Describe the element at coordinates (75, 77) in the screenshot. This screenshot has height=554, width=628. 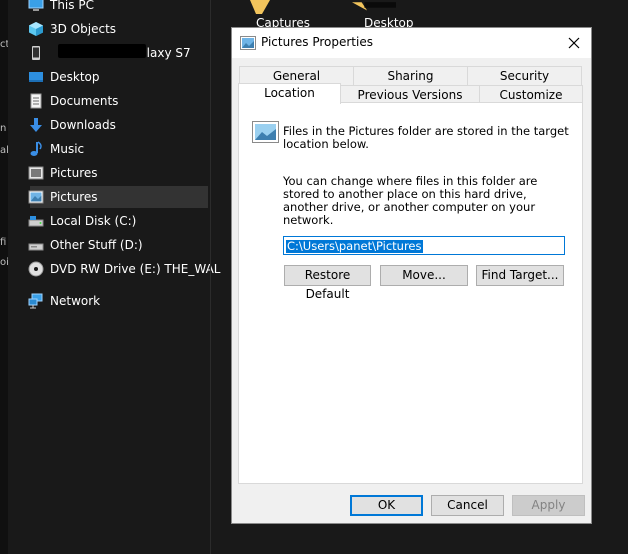
I see `nav-item-label: Desktop` at that location.